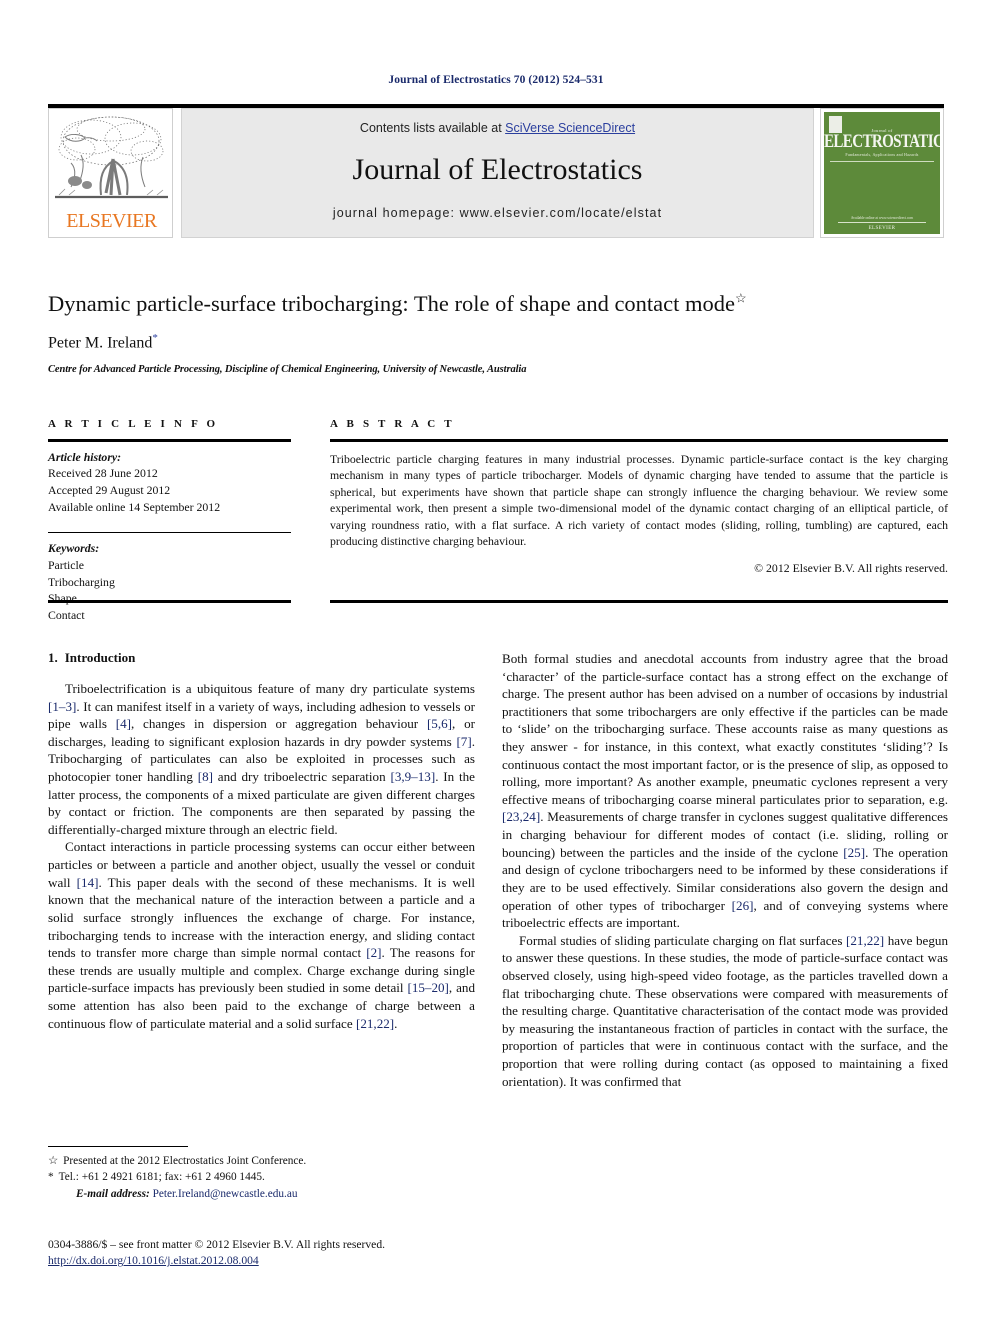 The image size is (992, 1323). What do you see at coordinates (134, 506) in the screenshot?
I see `history-online: Available online 14 September 2012` at bounding box center [134, 506].